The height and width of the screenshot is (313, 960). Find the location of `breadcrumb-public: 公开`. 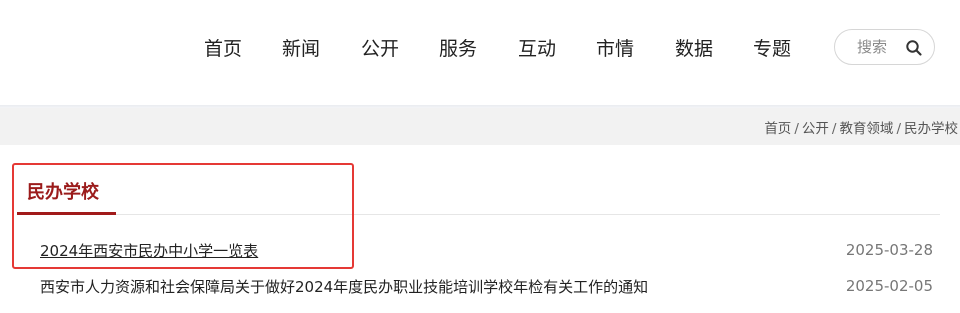

breadcrumb-public: 公开 is located at coordinates (815, 129).